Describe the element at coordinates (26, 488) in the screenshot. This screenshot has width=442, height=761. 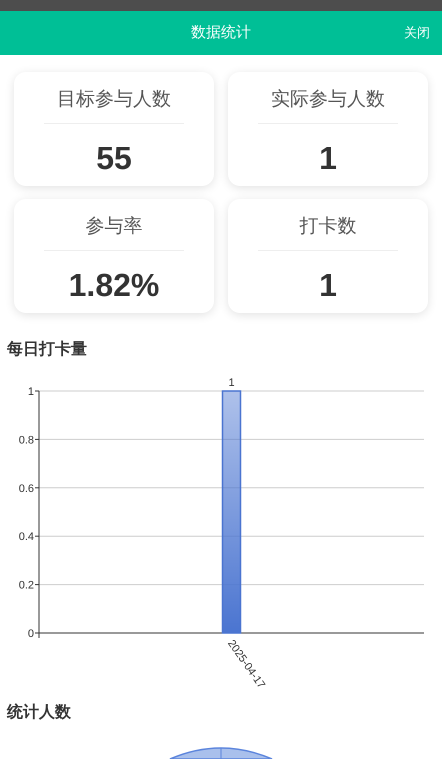
I see `y-tick-label: 0.6` at that location.